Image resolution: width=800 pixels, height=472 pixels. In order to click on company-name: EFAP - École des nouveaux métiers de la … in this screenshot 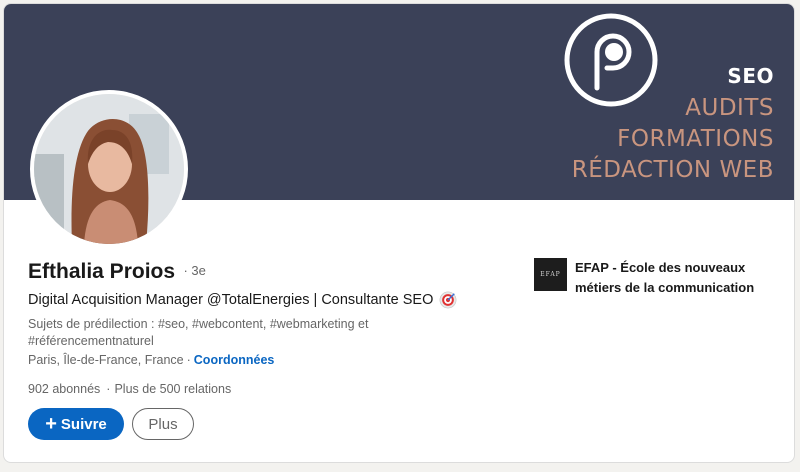, I will do `click(665, 277)`.